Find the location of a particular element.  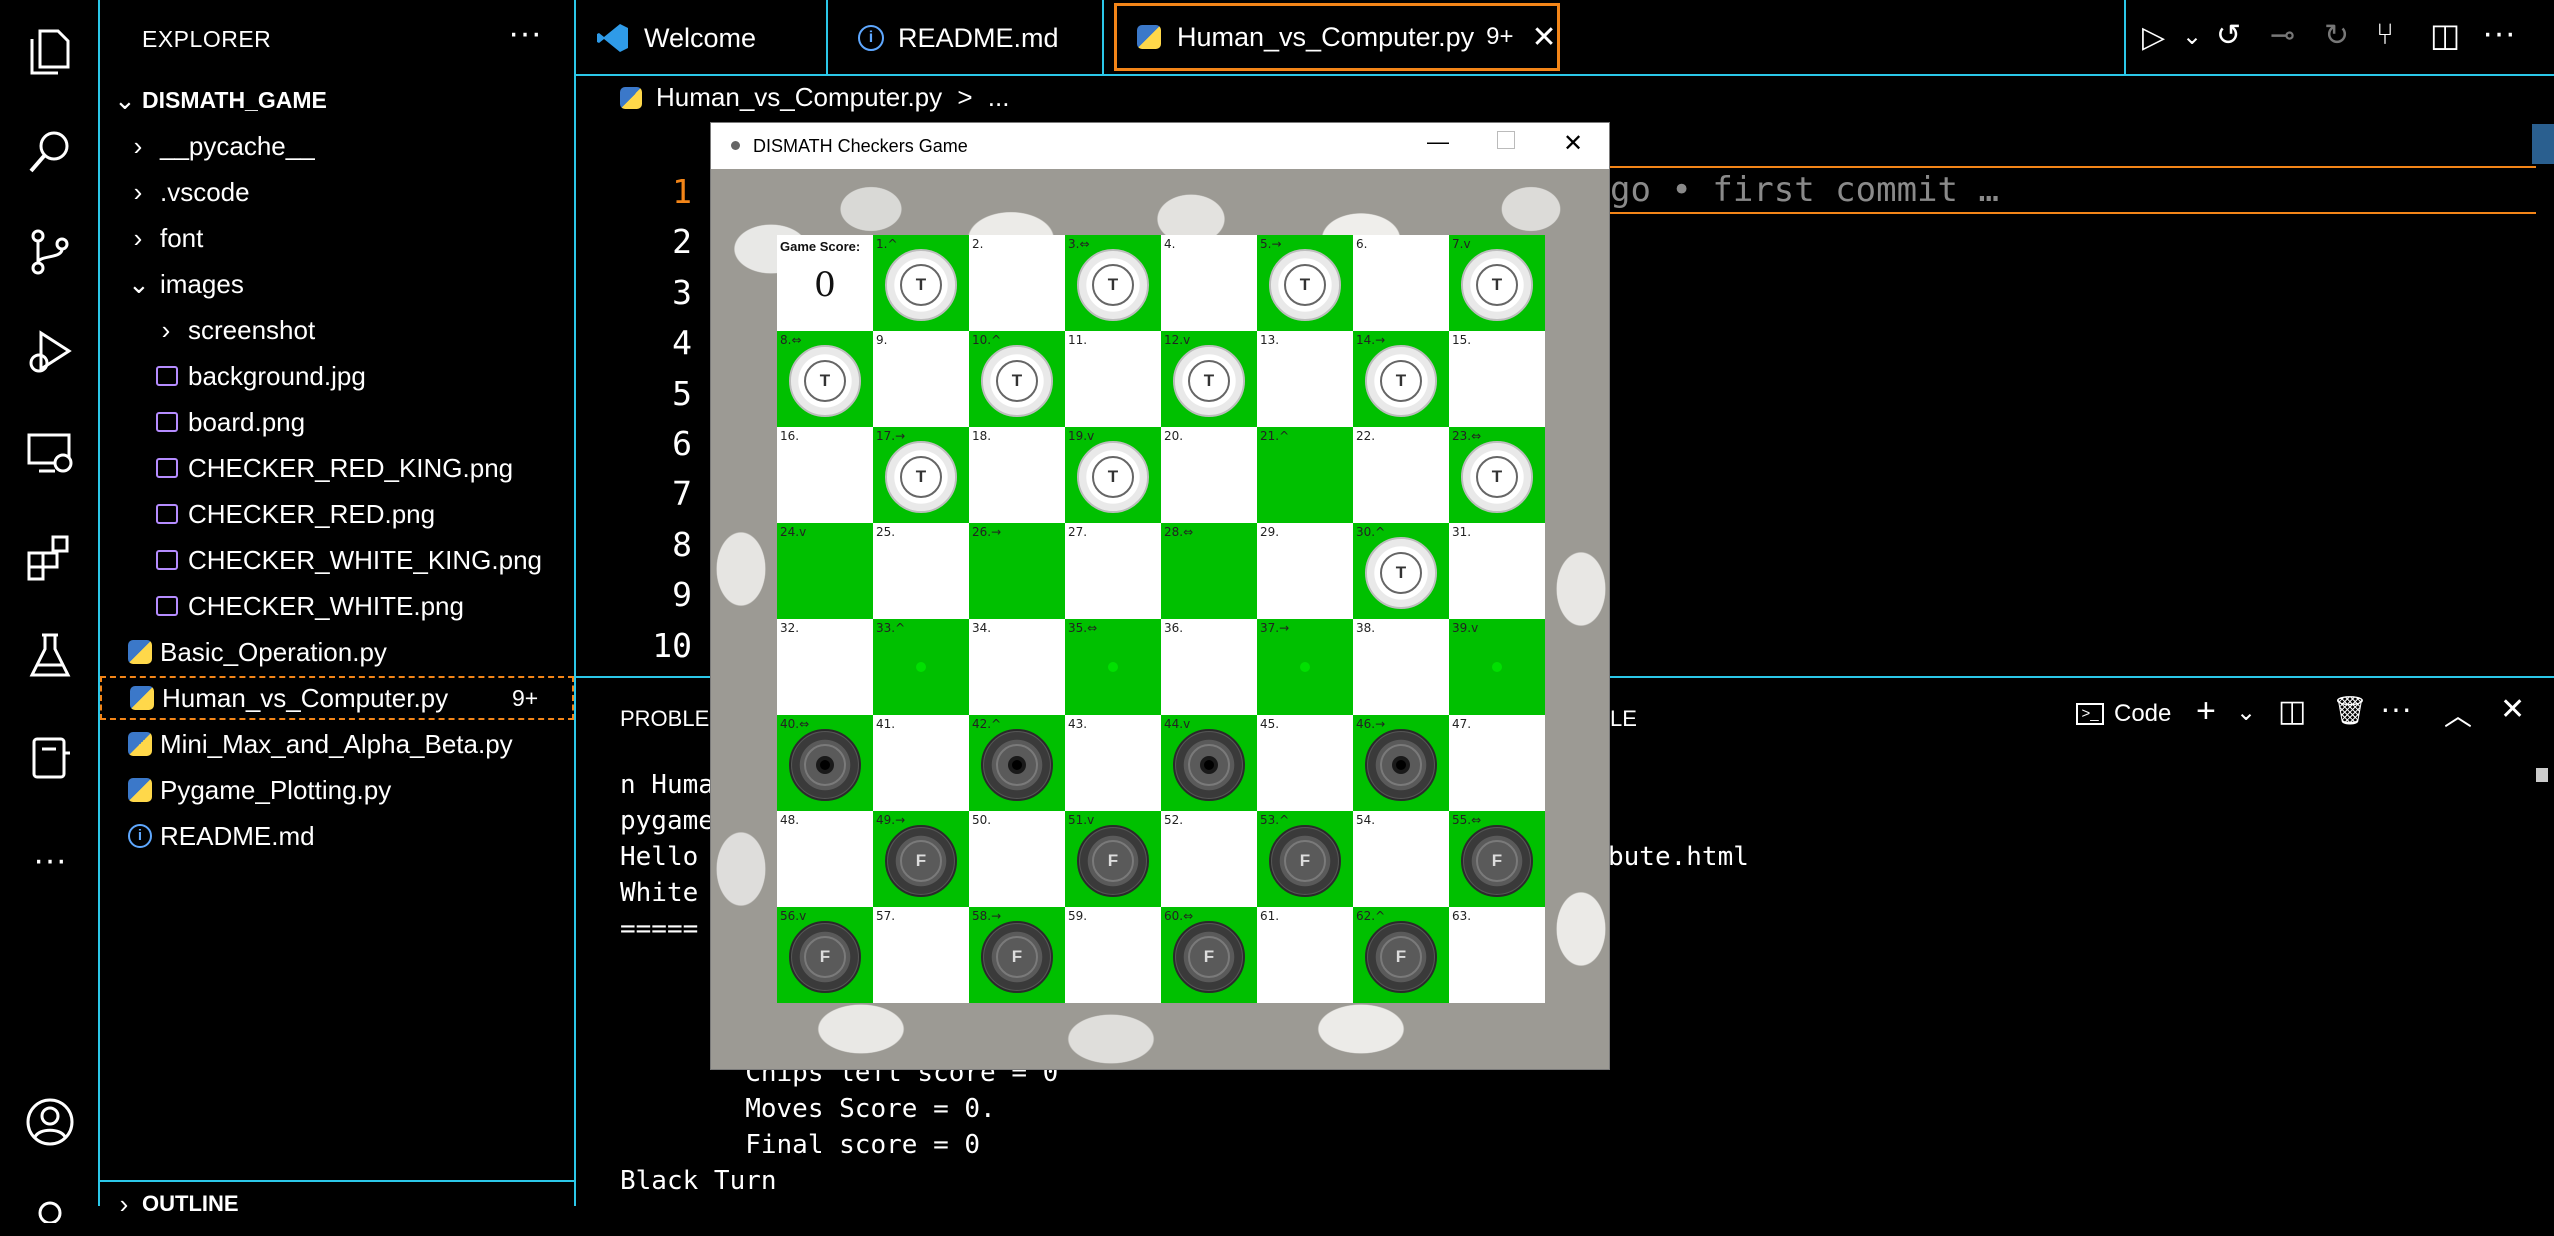

board-square: 17.→ T is located at coordinates (921, 475).